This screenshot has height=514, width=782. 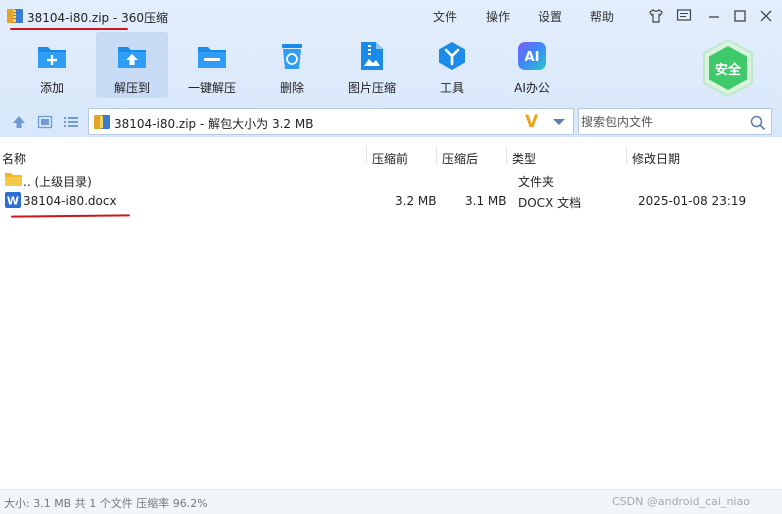 I want to click on ai-office-label: AI办公, so click(x=532, y=88).